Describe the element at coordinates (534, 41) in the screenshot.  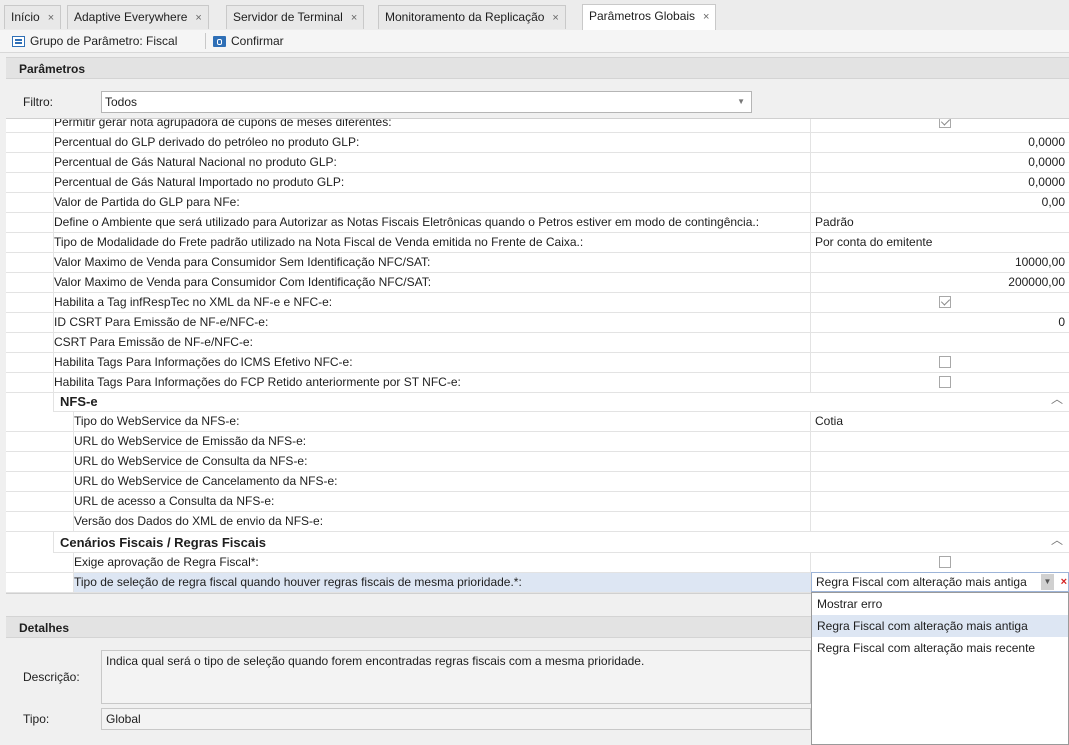
I see `toolbar: Grupo de Parâmetro: Fiscal Confirmar` at that location.